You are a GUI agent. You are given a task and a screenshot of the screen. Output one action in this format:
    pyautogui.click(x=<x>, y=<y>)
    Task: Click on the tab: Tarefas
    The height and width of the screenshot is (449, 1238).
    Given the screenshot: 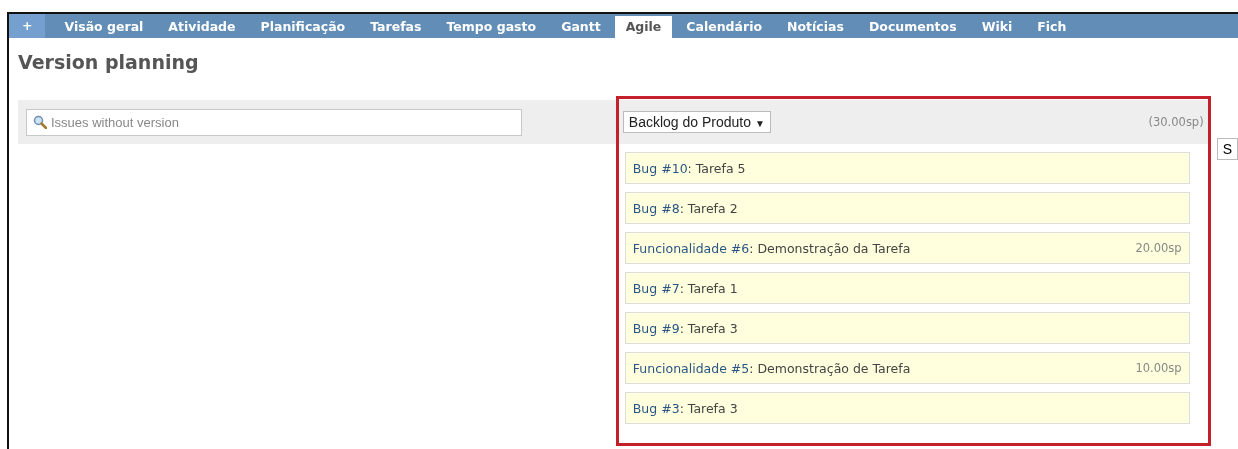 What is the action you would take?
    pyautogui.click(x=396, y=27)
    